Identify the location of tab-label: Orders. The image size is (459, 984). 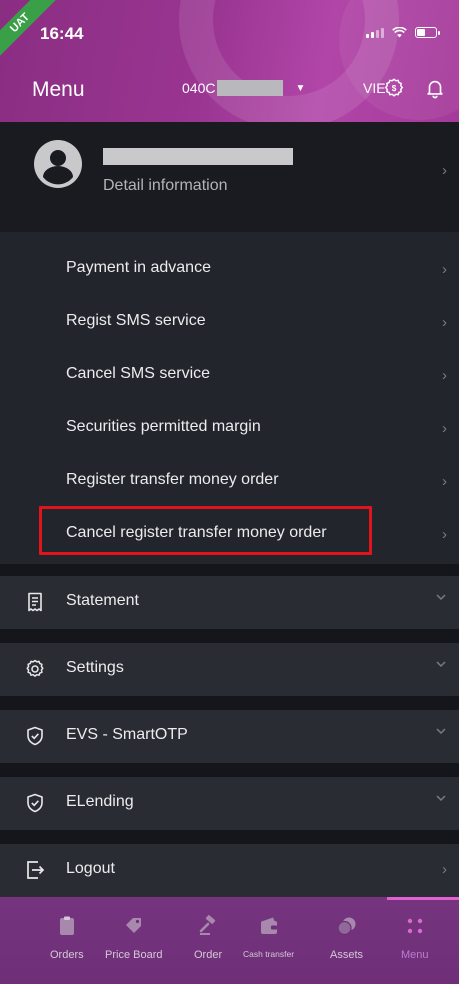
(67, 955).